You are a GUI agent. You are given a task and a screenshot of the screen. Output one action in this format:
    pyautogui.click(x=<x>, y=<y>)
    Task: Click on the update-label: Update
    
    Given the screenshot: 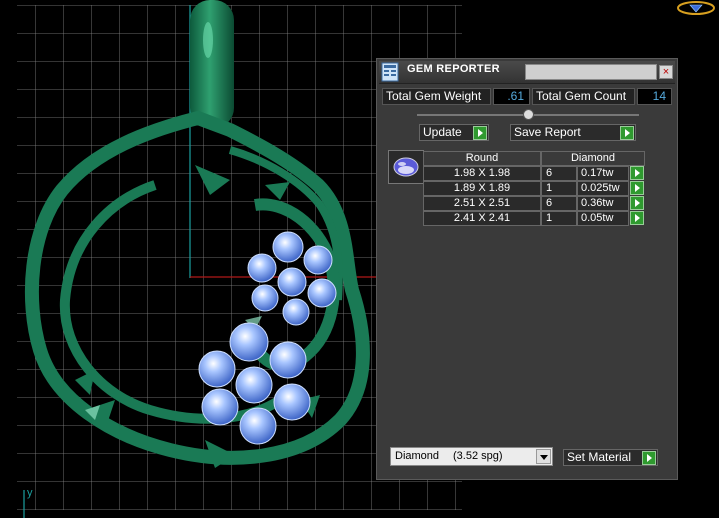 What is the action you would take?
    pyautogui.click(x=442, y=132)
    